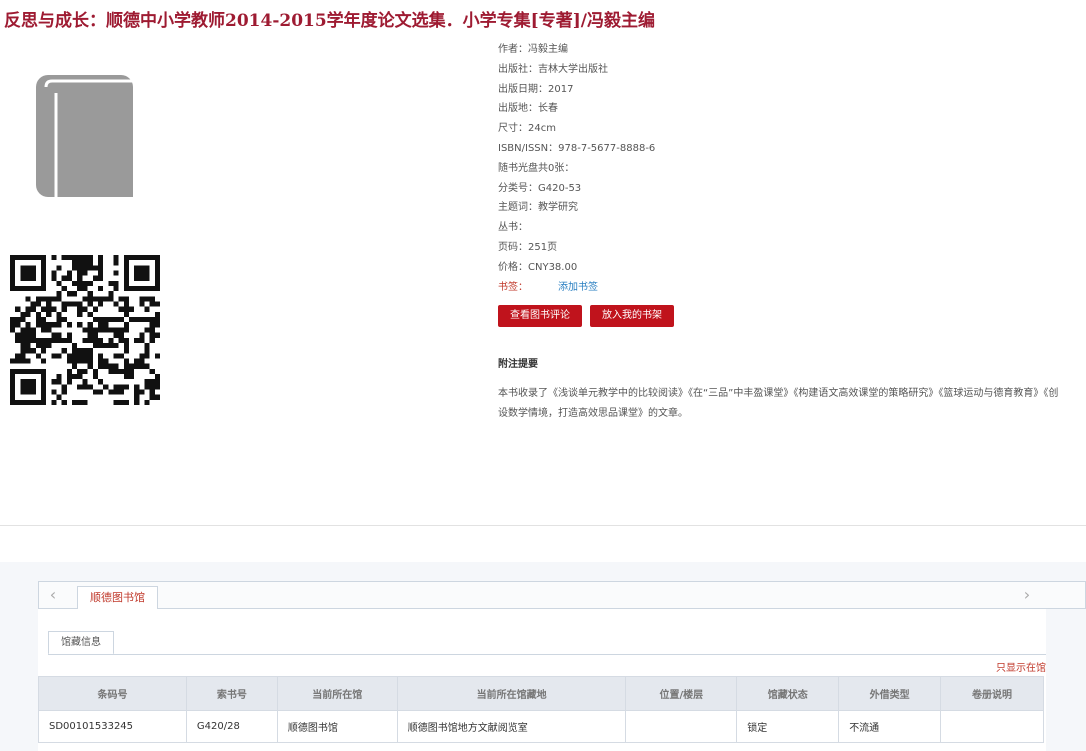  I want to click on meta-row: 出版日期：2017, so click(576, 93).